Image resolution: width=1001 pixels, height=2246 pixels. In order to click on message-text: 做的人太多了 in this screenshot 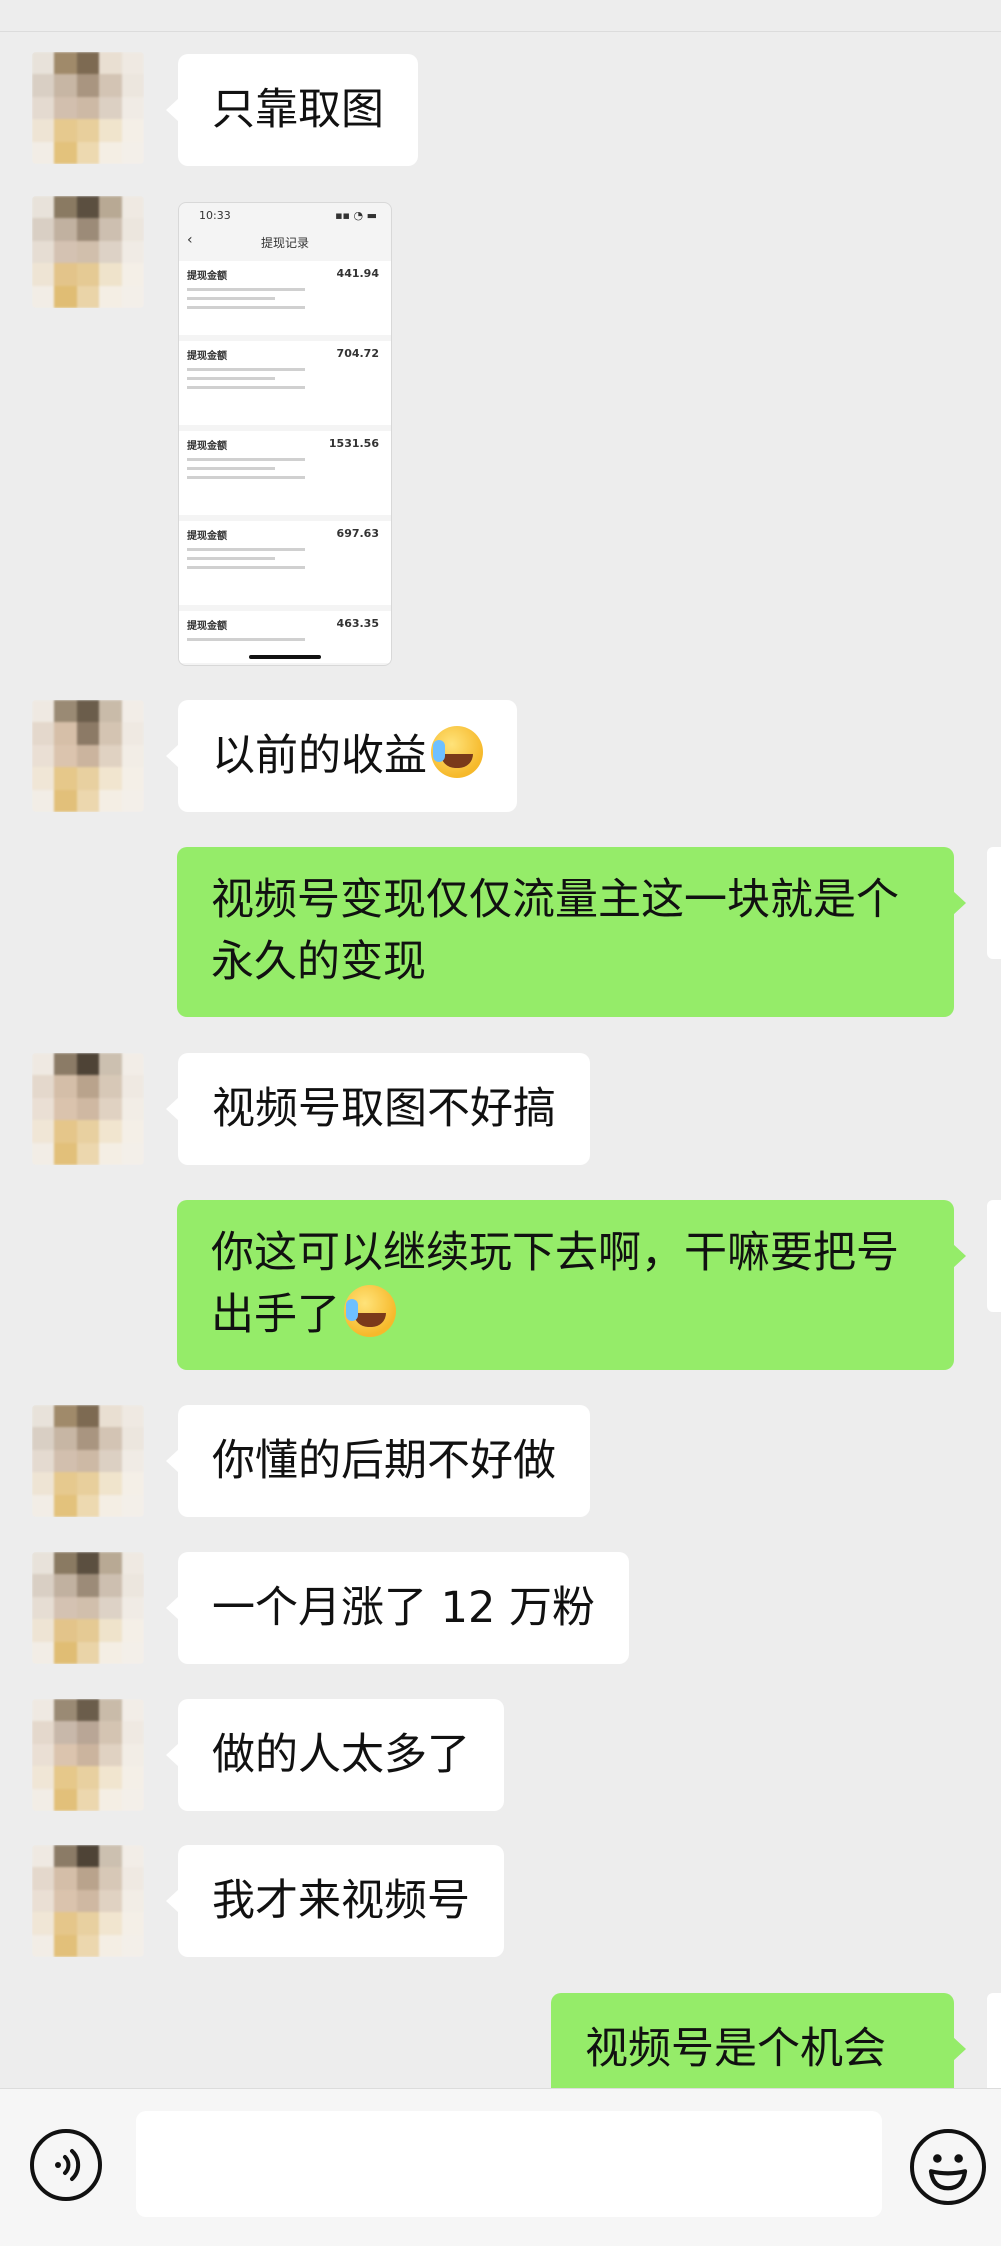, I will do `click(341, 1755)`.